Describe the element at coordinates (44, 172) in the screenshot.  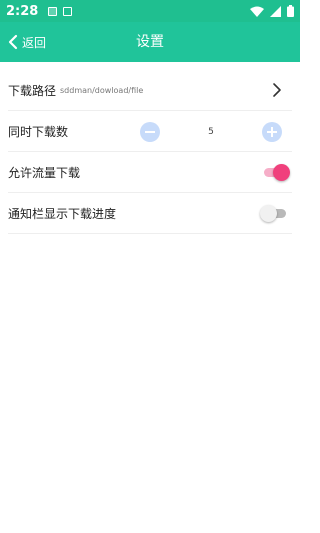
I see `allow-mobile-data-label: 允许流量下载` at that location.